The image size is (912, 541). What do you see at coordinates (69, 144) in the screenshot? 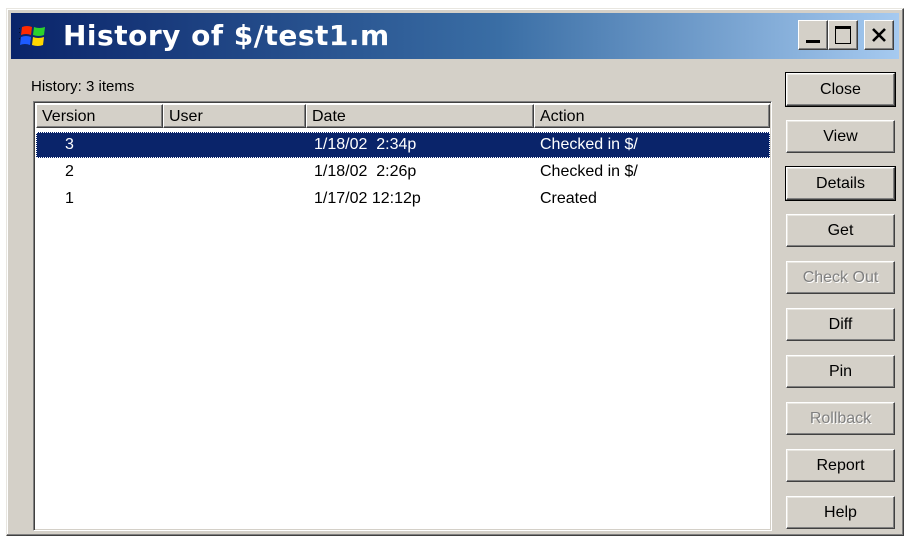
I see `row-version: 3` at bounding box center [69, 144].